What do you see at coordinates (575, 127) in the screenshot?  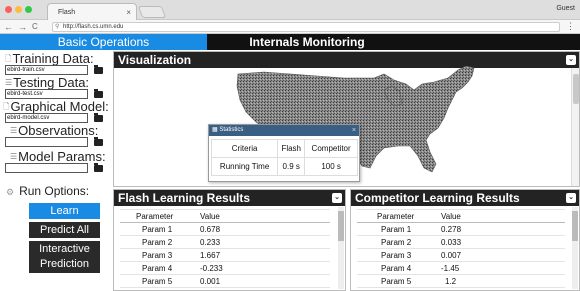 I see `visualization-scrollbar` at bounding box center [575, 127].